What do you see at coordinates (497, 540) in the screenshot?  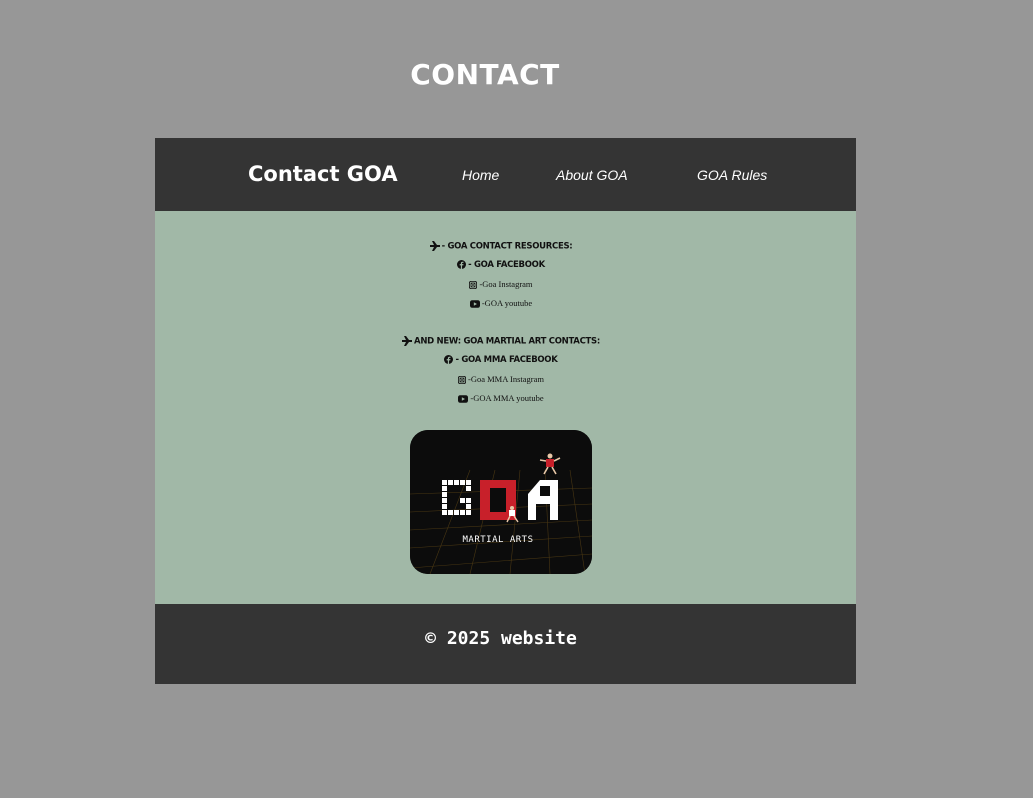 I see `logo-caption: MARTIAL ARTS` at bounding box center [497, 540].